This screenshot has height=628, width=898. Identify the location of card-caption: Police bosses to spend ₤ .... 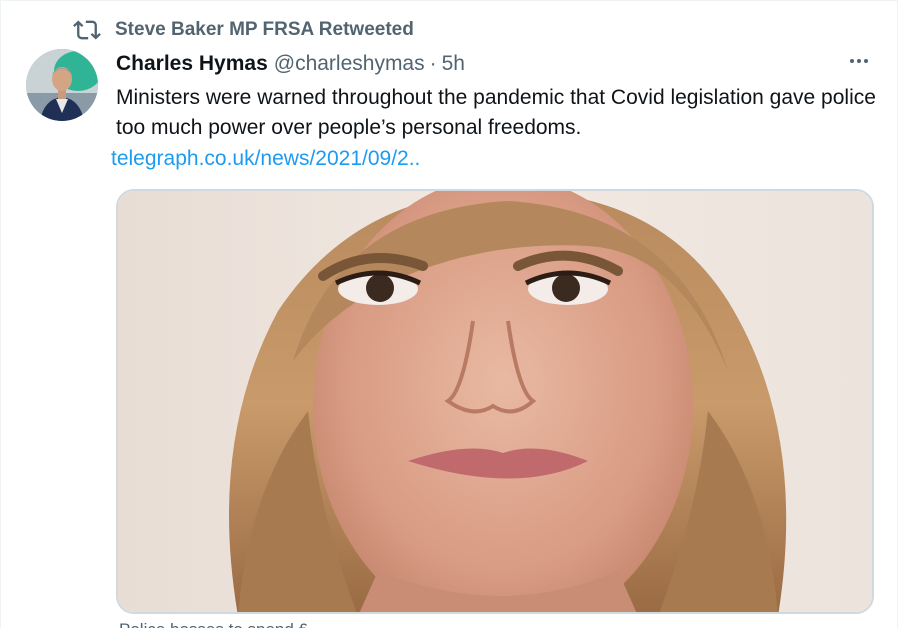
(223, 624).